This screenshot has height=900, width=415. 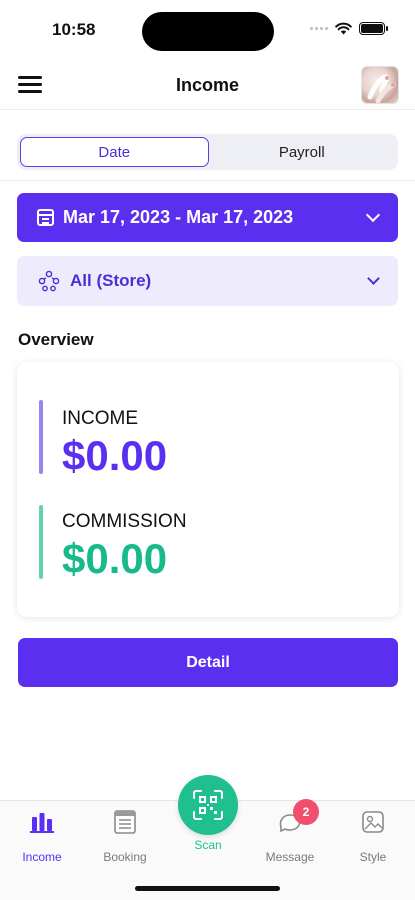 I want to click on status-icons, so click(x=349, y=28).